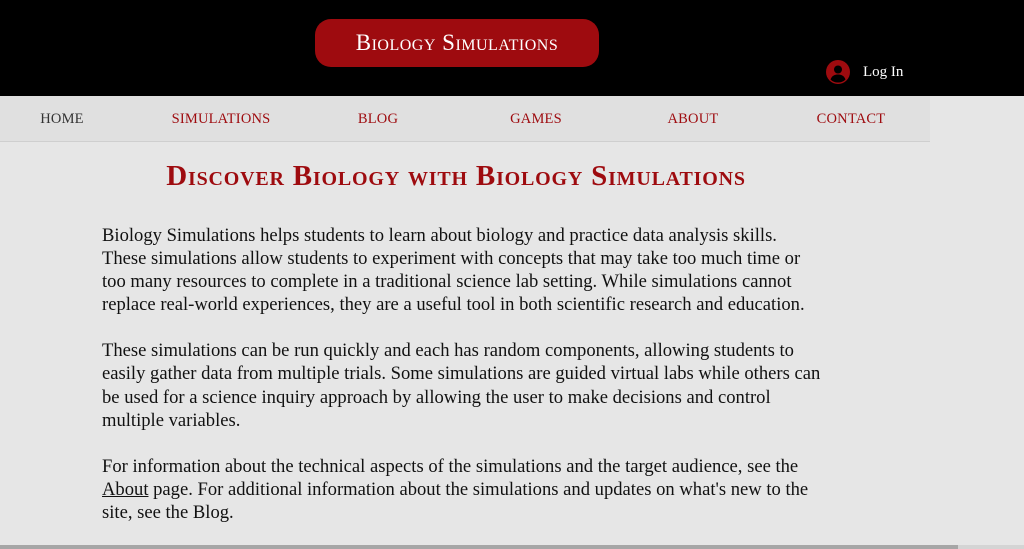 This screenshot has height=549, width=1024. Describe the element at coordinates (536, 119) in the screenshot. I see `nav-games: GAMES` at that location.